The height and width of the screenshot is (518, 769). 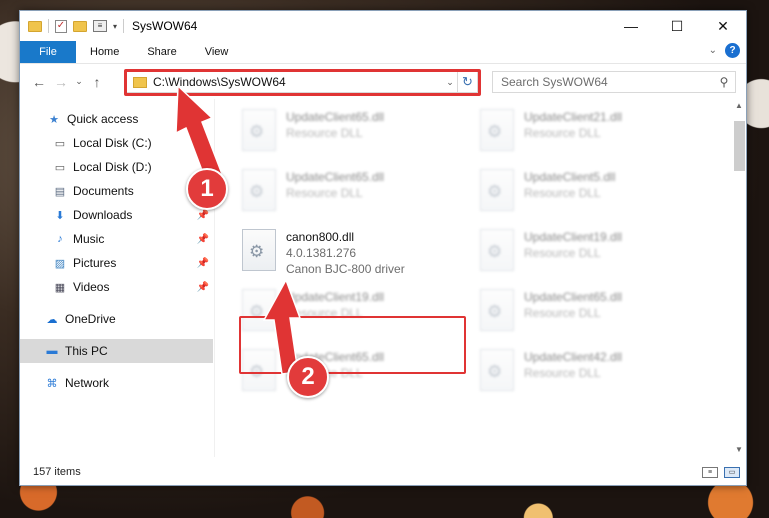 I want to click on address-bar-highlight, so click(x=302, y=82).